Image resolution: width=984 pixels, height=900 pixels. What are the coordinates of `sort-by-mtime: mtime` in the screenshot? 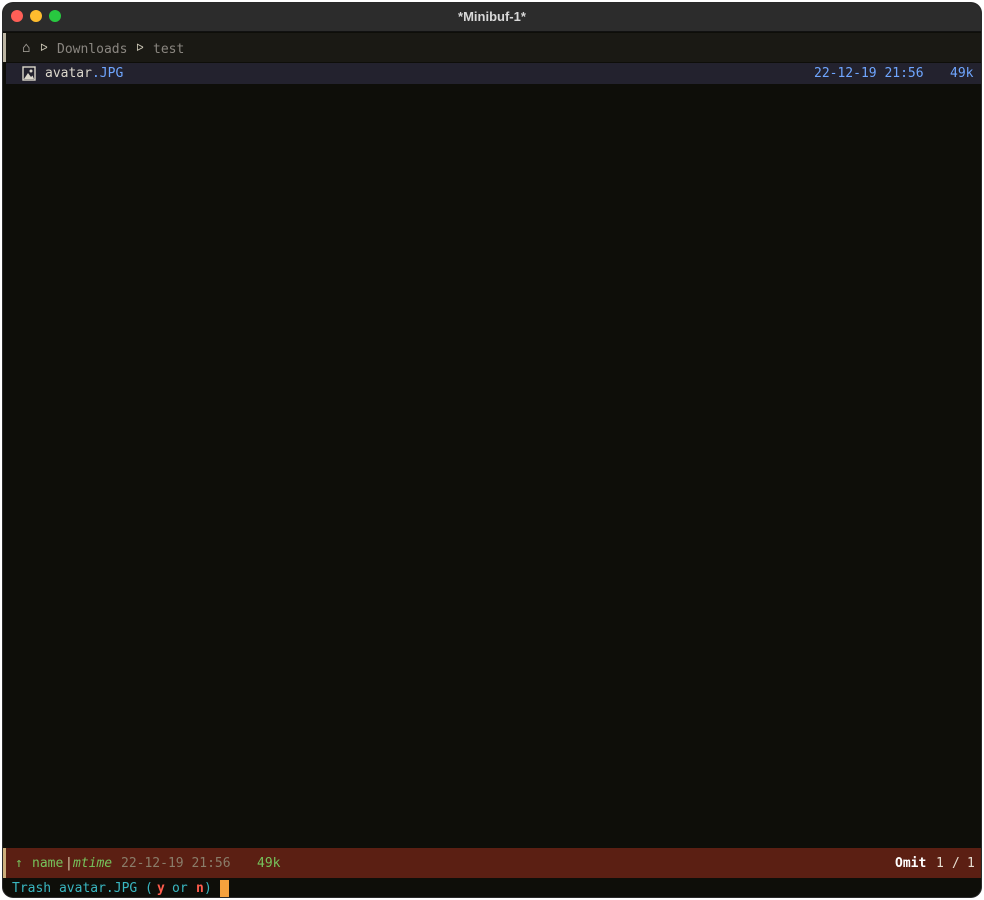 It's located at (92, 863).